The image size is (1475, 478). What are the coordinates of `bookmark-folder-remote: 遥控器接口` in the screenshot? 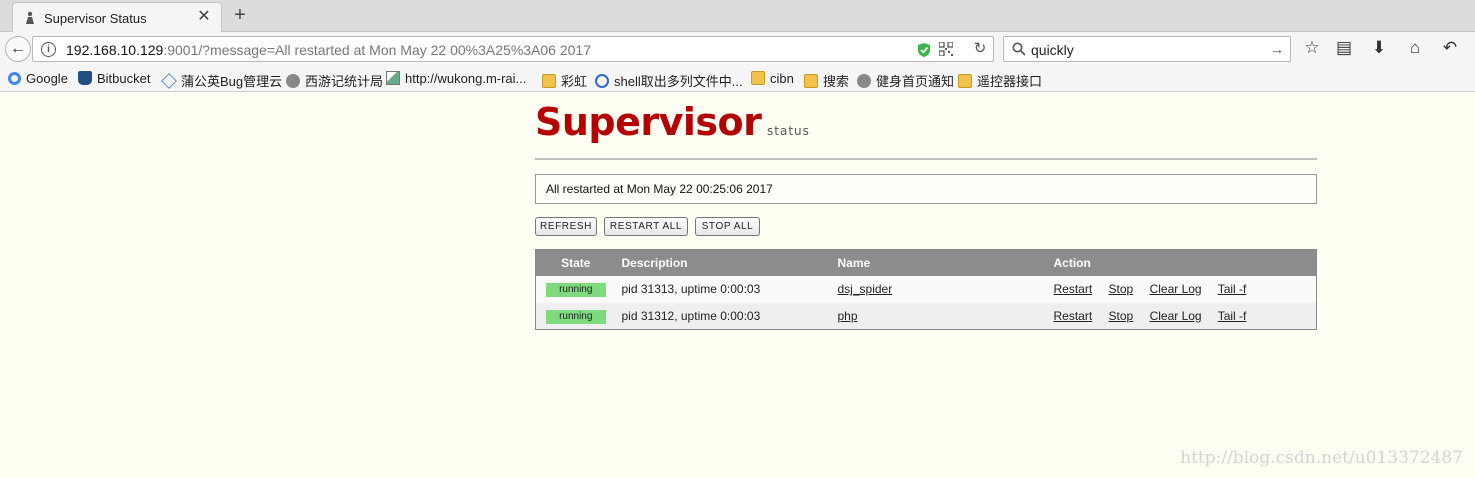 It's located at (1000, 80).